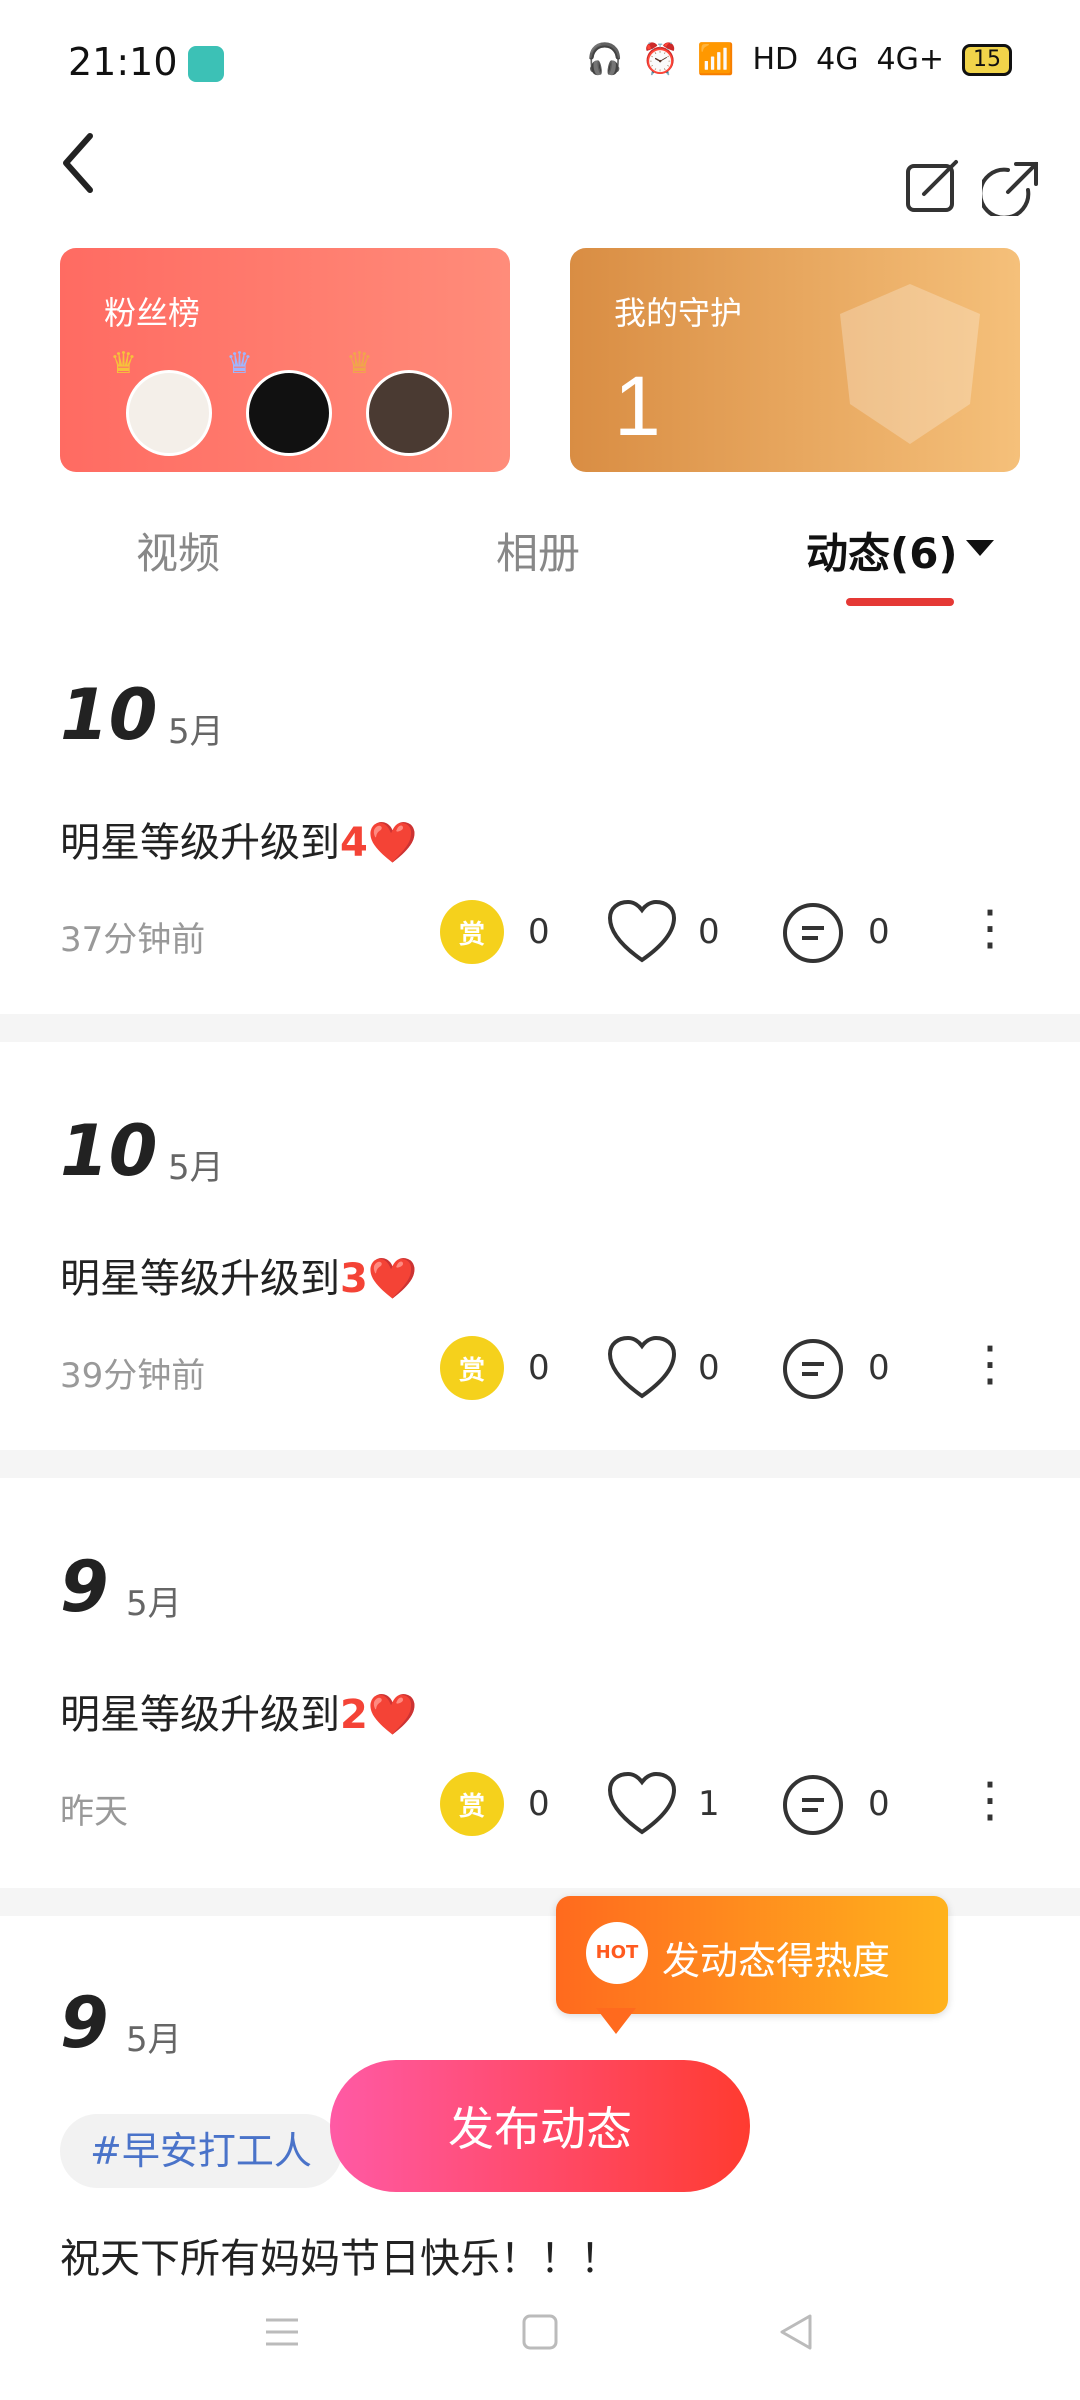  I want to click on alarm-icon: ⏰, so click(660, 59).